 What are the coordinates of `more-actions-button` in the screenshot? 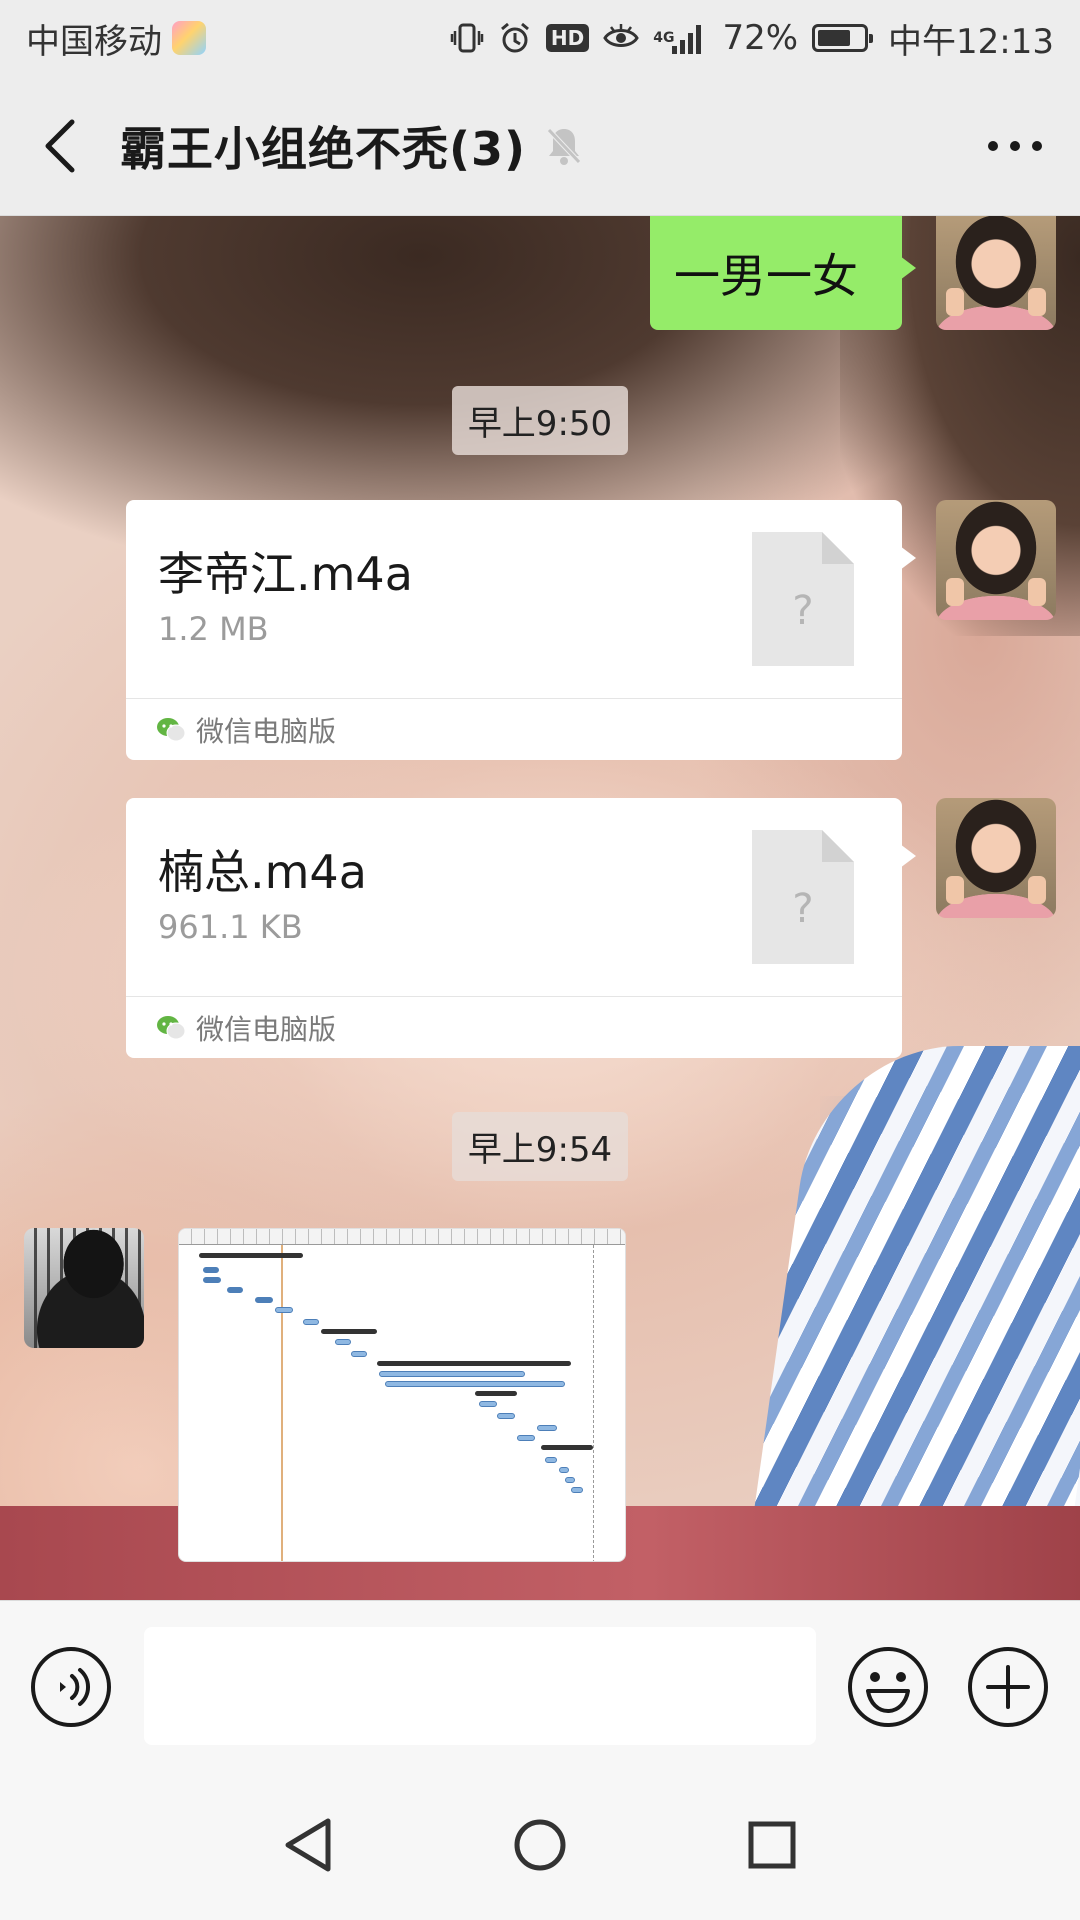 It's located at (1008, 1687).